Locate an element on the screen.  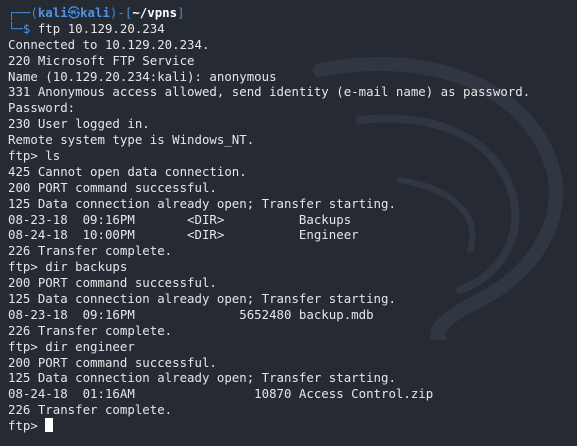
prompt-box-close: ] is located at coordinates (181, 12).